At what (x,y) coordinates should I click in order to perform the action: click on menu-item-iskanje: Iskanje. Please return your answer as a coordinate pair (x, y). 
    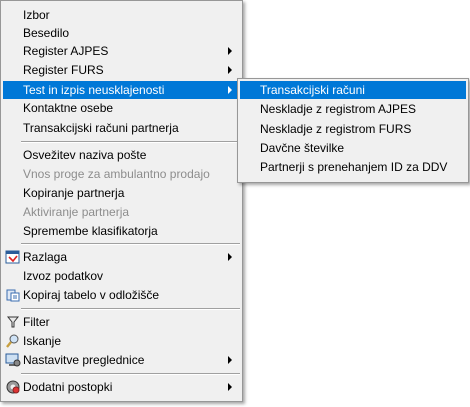
    Looking at the image, I should click on (121, 341).